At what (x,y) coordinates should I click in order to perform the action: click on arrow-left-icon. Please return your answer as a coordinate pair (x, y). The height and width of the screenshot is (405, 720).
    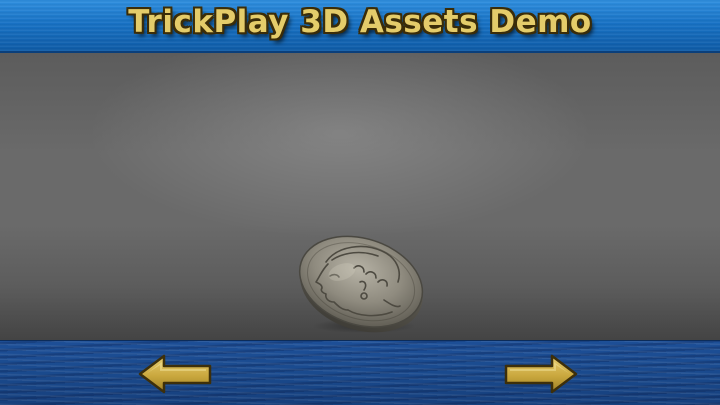
    Looking at the image, I should click on (175, 374).